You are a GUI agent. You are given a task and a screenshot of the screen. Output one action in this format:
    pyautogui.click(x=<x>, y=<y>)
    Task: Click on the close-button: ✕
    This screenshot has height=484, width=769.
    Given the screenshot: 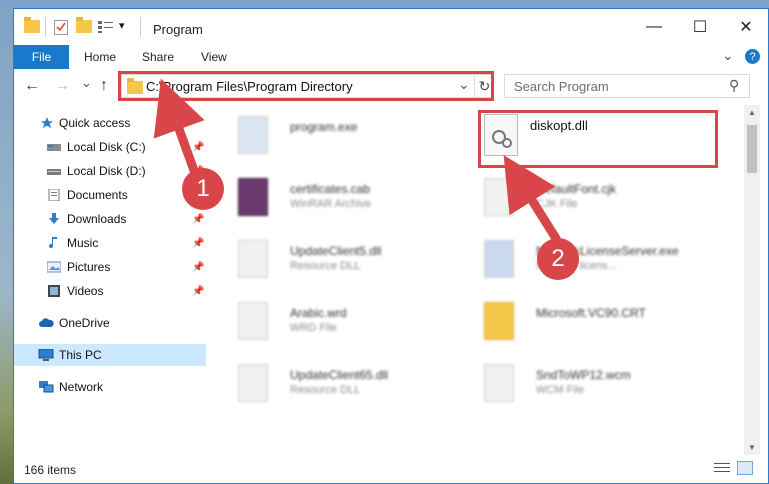 What is the action you would take?
    pyautogui.click(x=745, y=27)
    